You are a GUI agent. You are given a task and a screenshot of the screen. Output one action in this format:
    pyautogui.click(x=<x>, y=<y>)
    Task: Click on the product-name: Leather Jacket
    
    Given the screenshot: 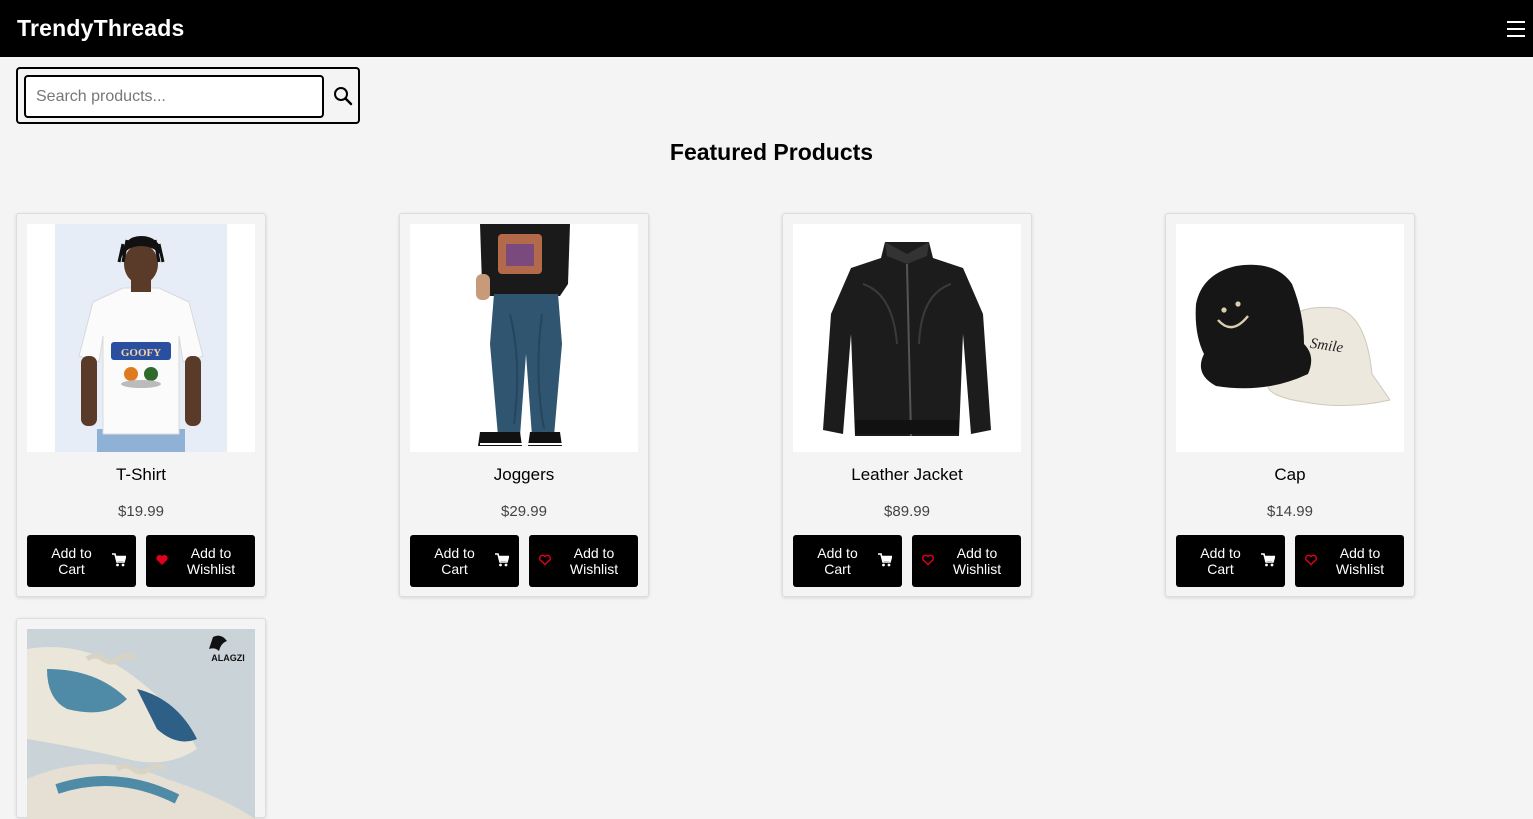 What is the action you would take?
    pyautogui.click(x=907, y=475)
    